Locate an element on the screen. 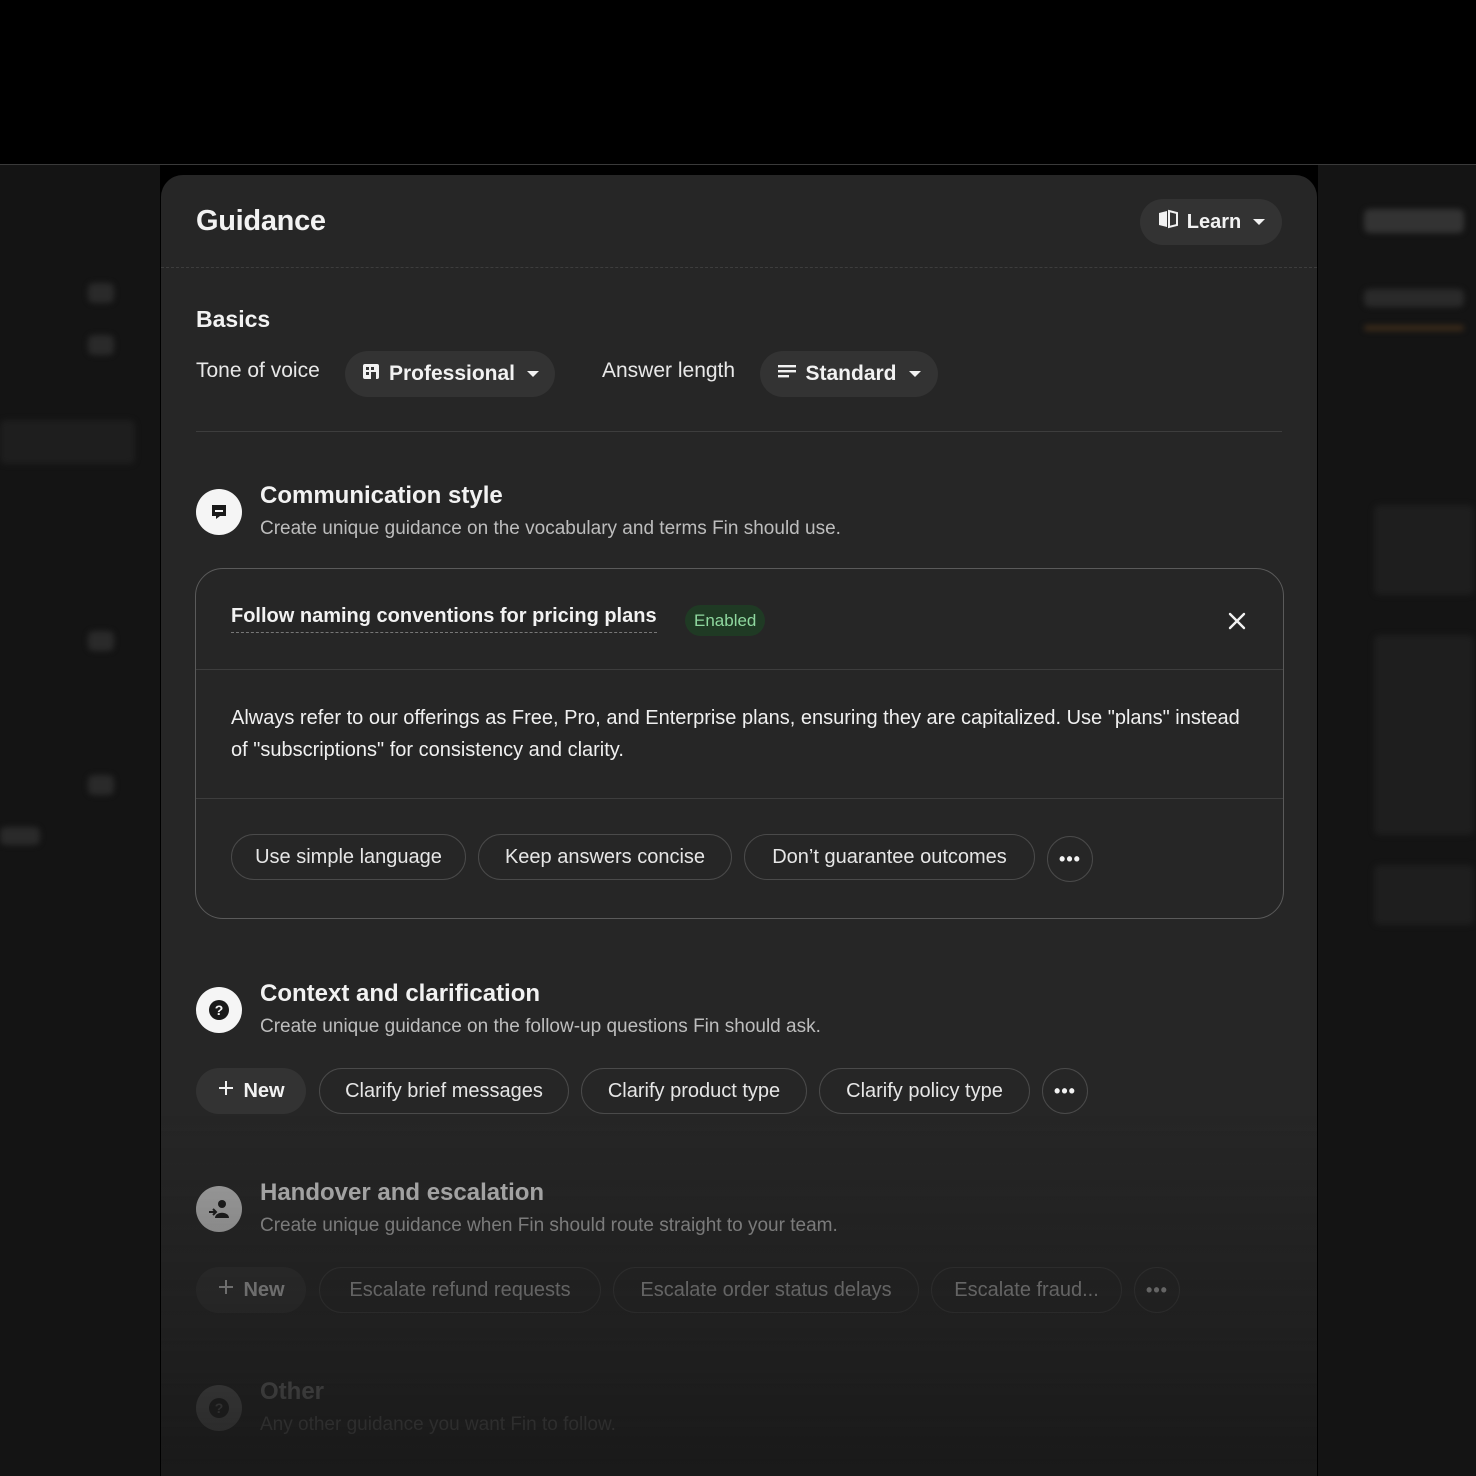 The image size is (1476, 1476). new-handover-button: New is located at coordinates (251, 1290).